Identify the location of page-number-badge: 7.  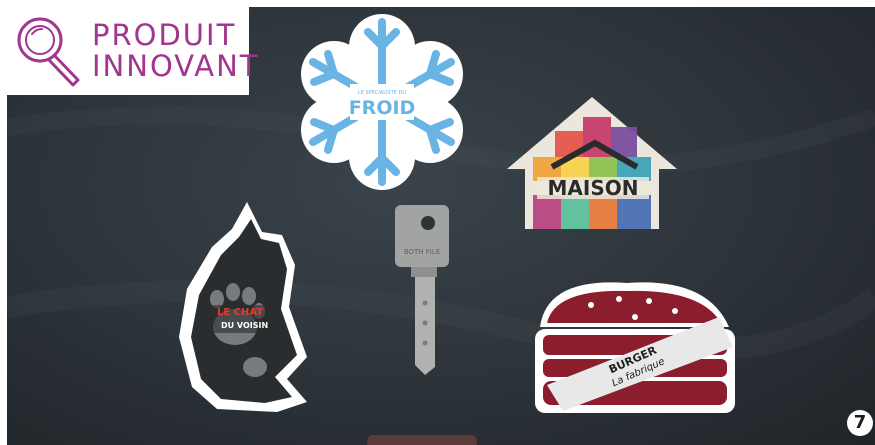
(860, 423).